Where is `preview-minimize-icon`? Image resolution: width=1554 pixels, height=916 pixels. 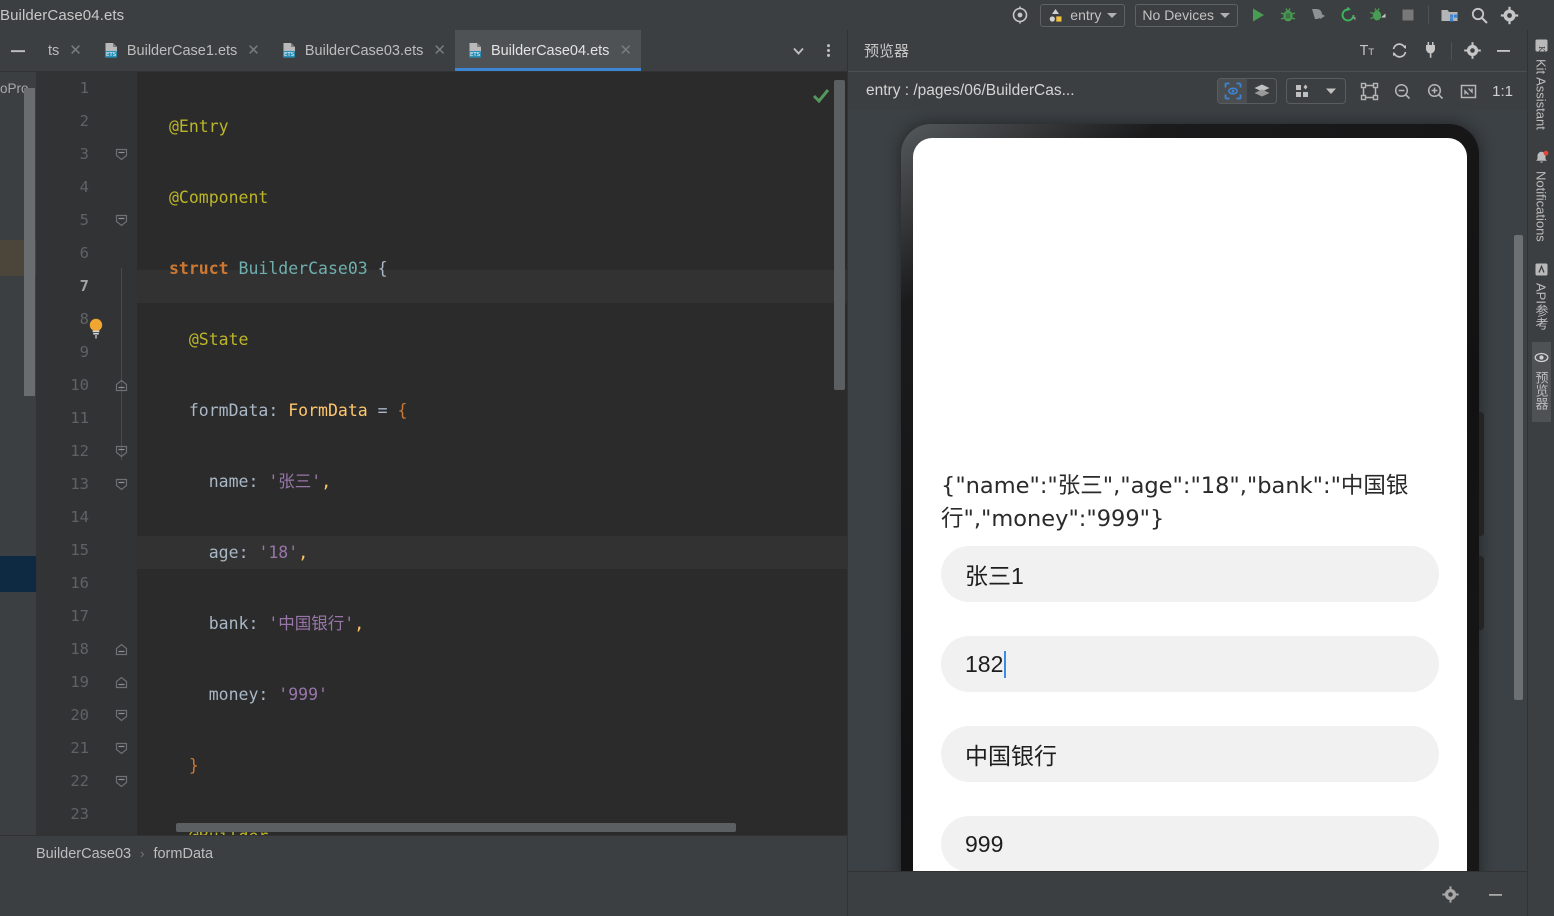 preview-minimize-icon is located at coordinates (1495, 894).